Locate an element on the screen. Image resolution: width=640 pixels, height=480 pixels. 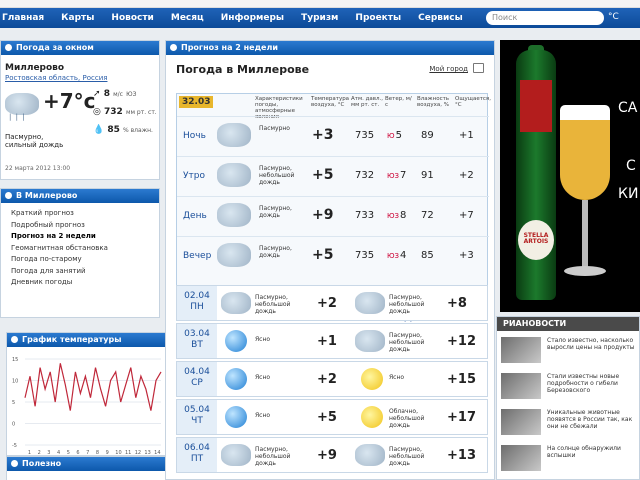
forecast-weekday: СР is located at coordinates (197, 383).